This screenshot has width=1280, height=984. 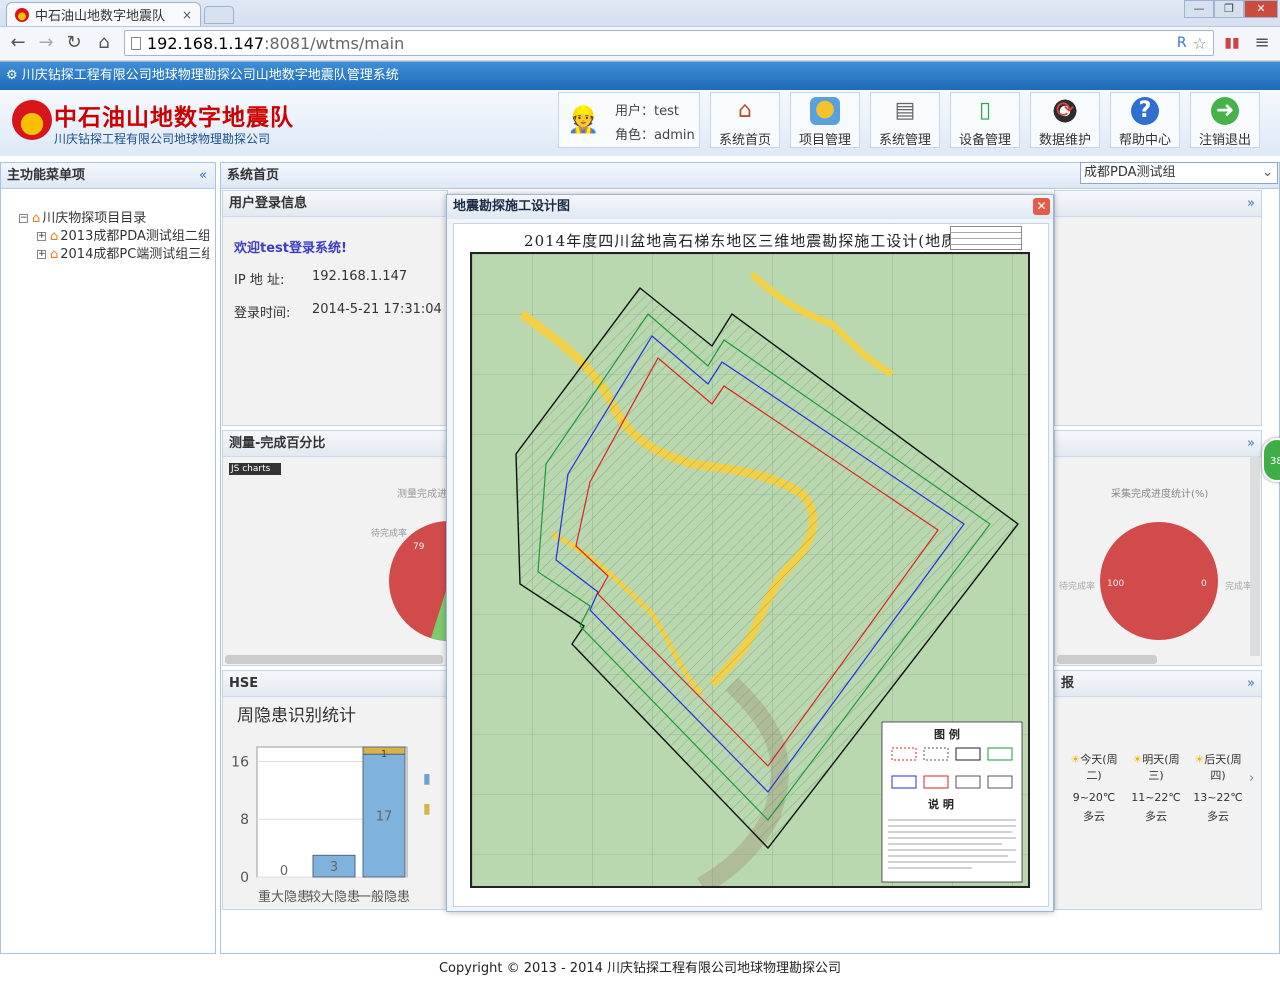 What do you see at coordinates (1232, 43) in the screenshot?
I see `extension-icon: ▮▮` at bounding box center [1232, 43].